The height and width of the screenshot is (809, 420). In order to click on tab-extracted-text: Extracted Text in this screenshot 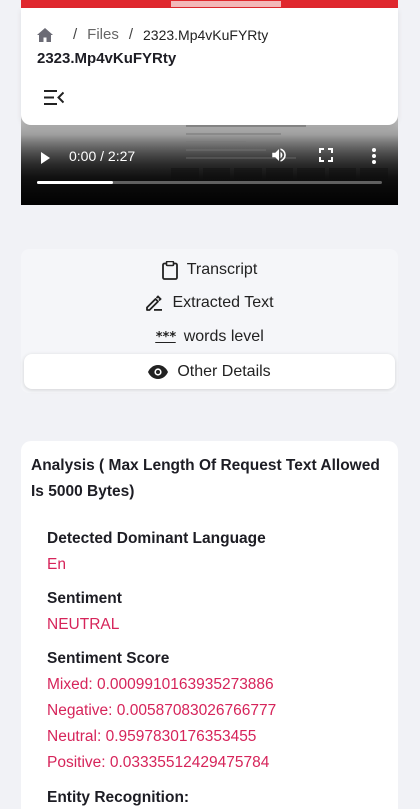, I will do `click(209, 303)`.